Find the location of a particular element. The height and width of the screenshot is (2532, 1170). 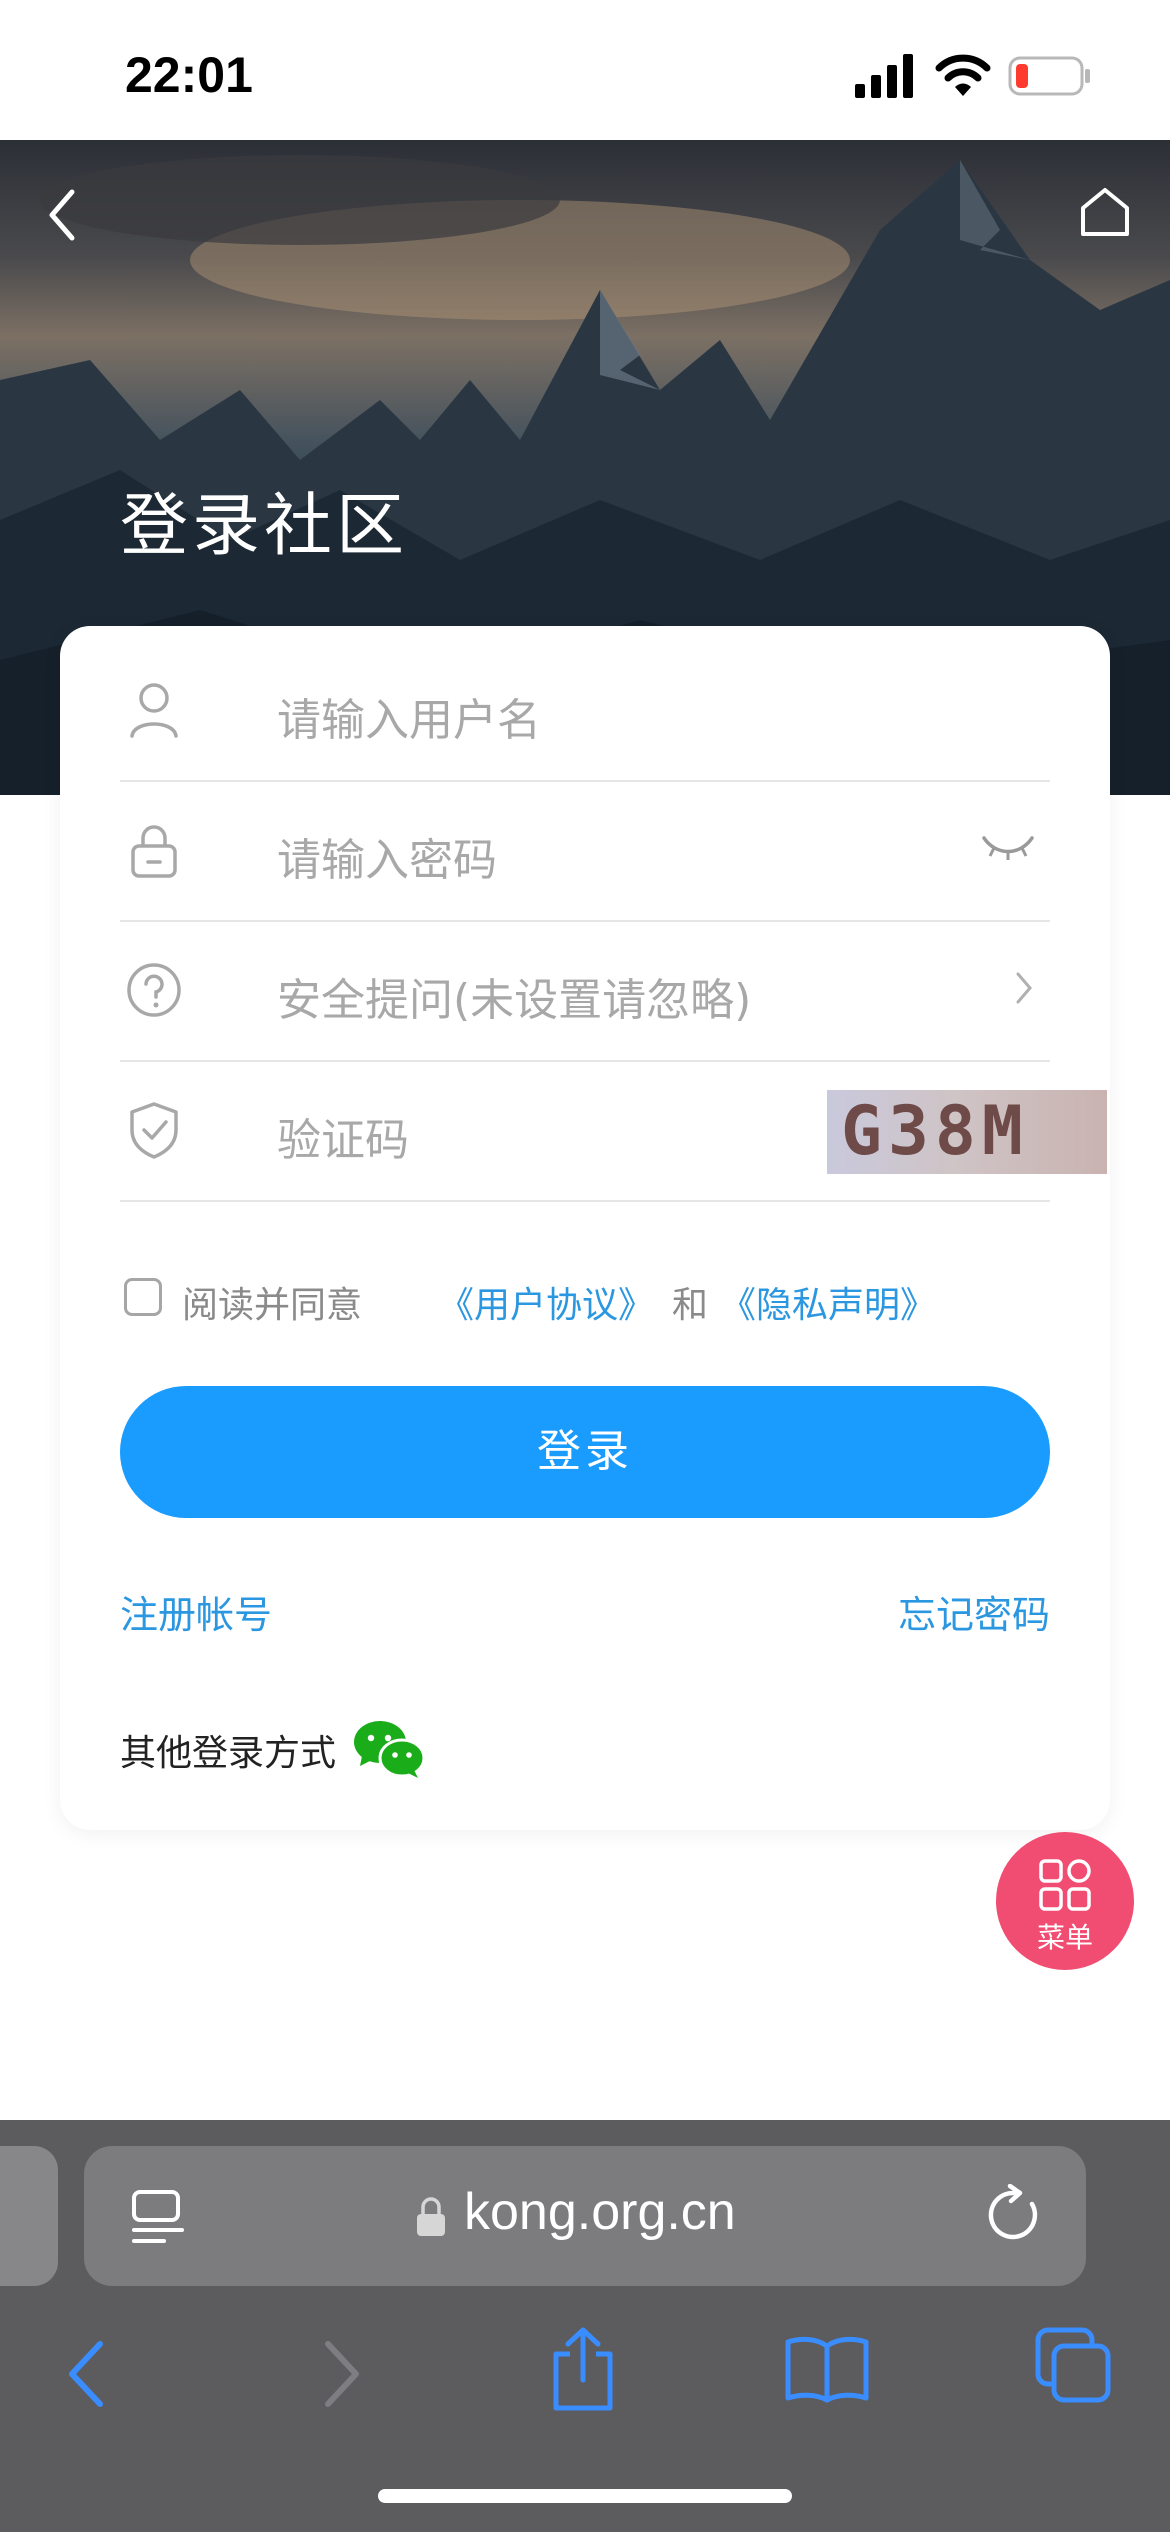

wechat-icon is located at coordinates (389, 1749).